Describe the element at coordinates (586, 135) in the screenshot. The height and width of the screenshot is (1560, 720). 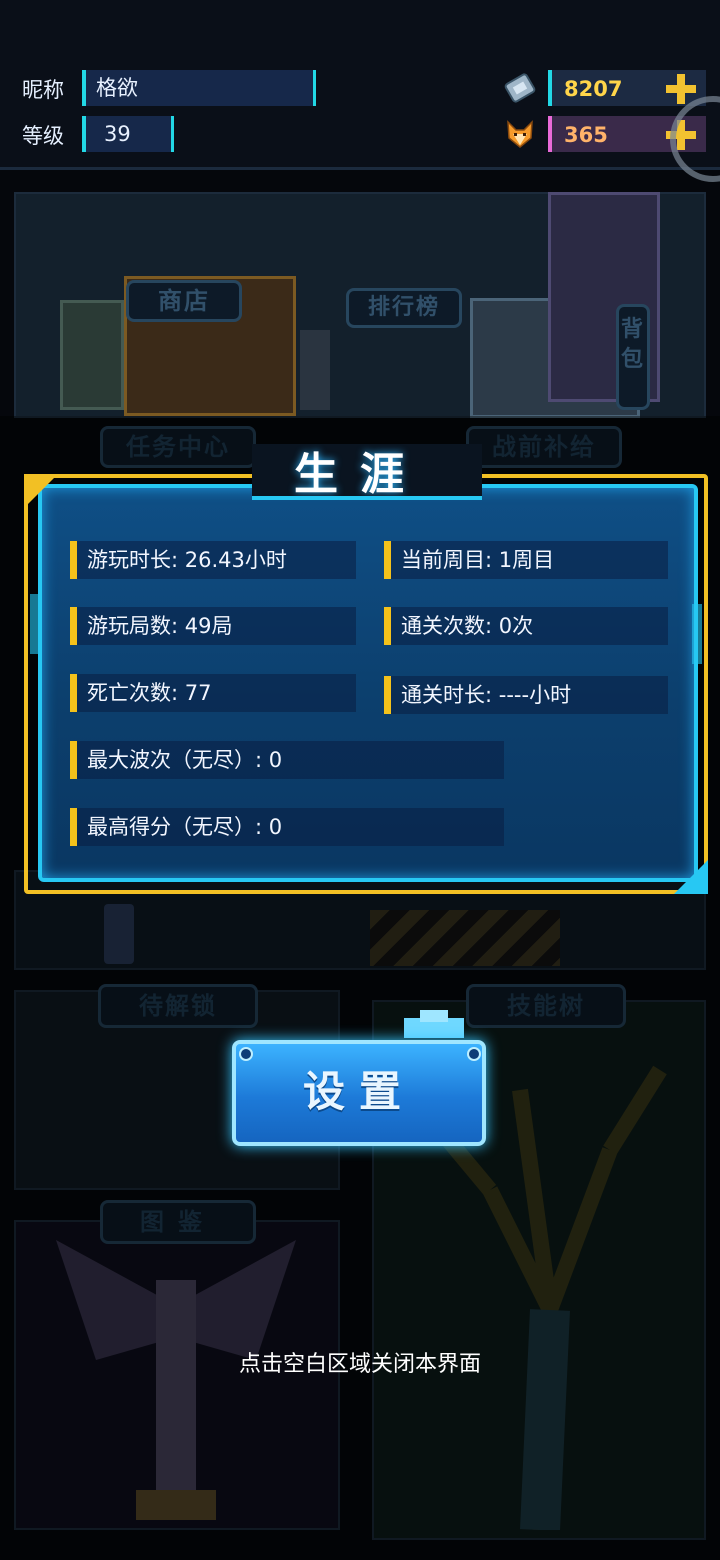
I see `gem-value: 365` at that location.